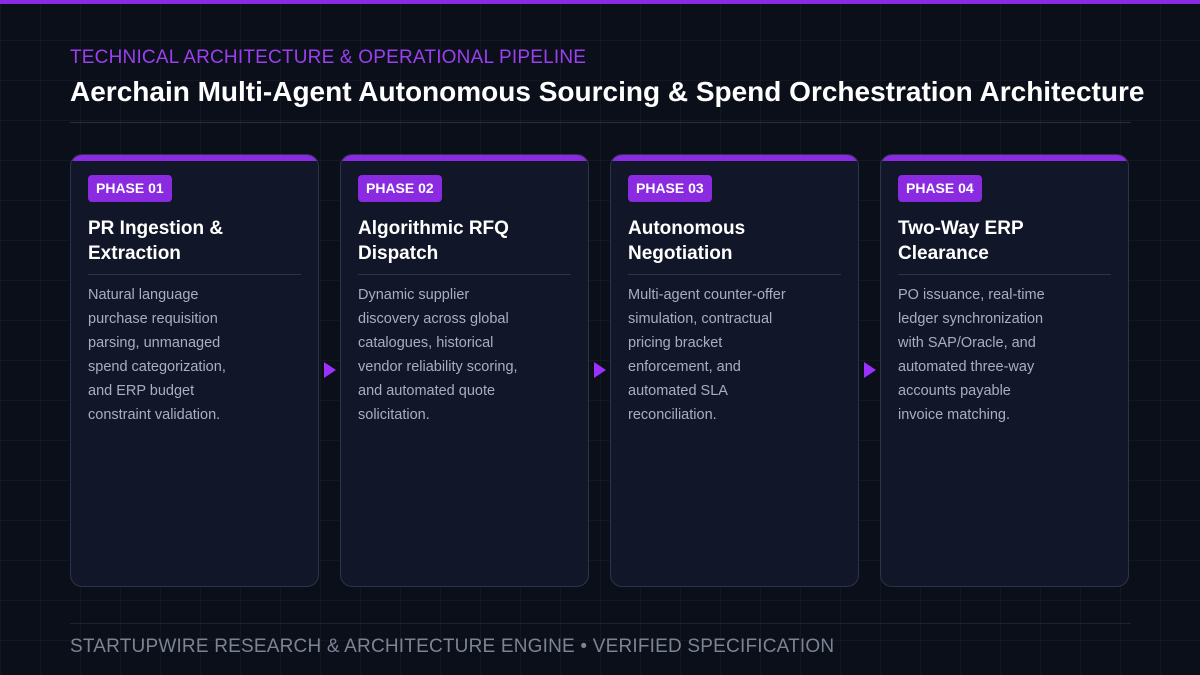 Image resolution: width=1200 pixels, height=675 pixels. What do you see at coordinates (156, 241) in the screenshot?
I see `phase-title: PR Ingestion & Extraction` at bounding box center [156, 241].